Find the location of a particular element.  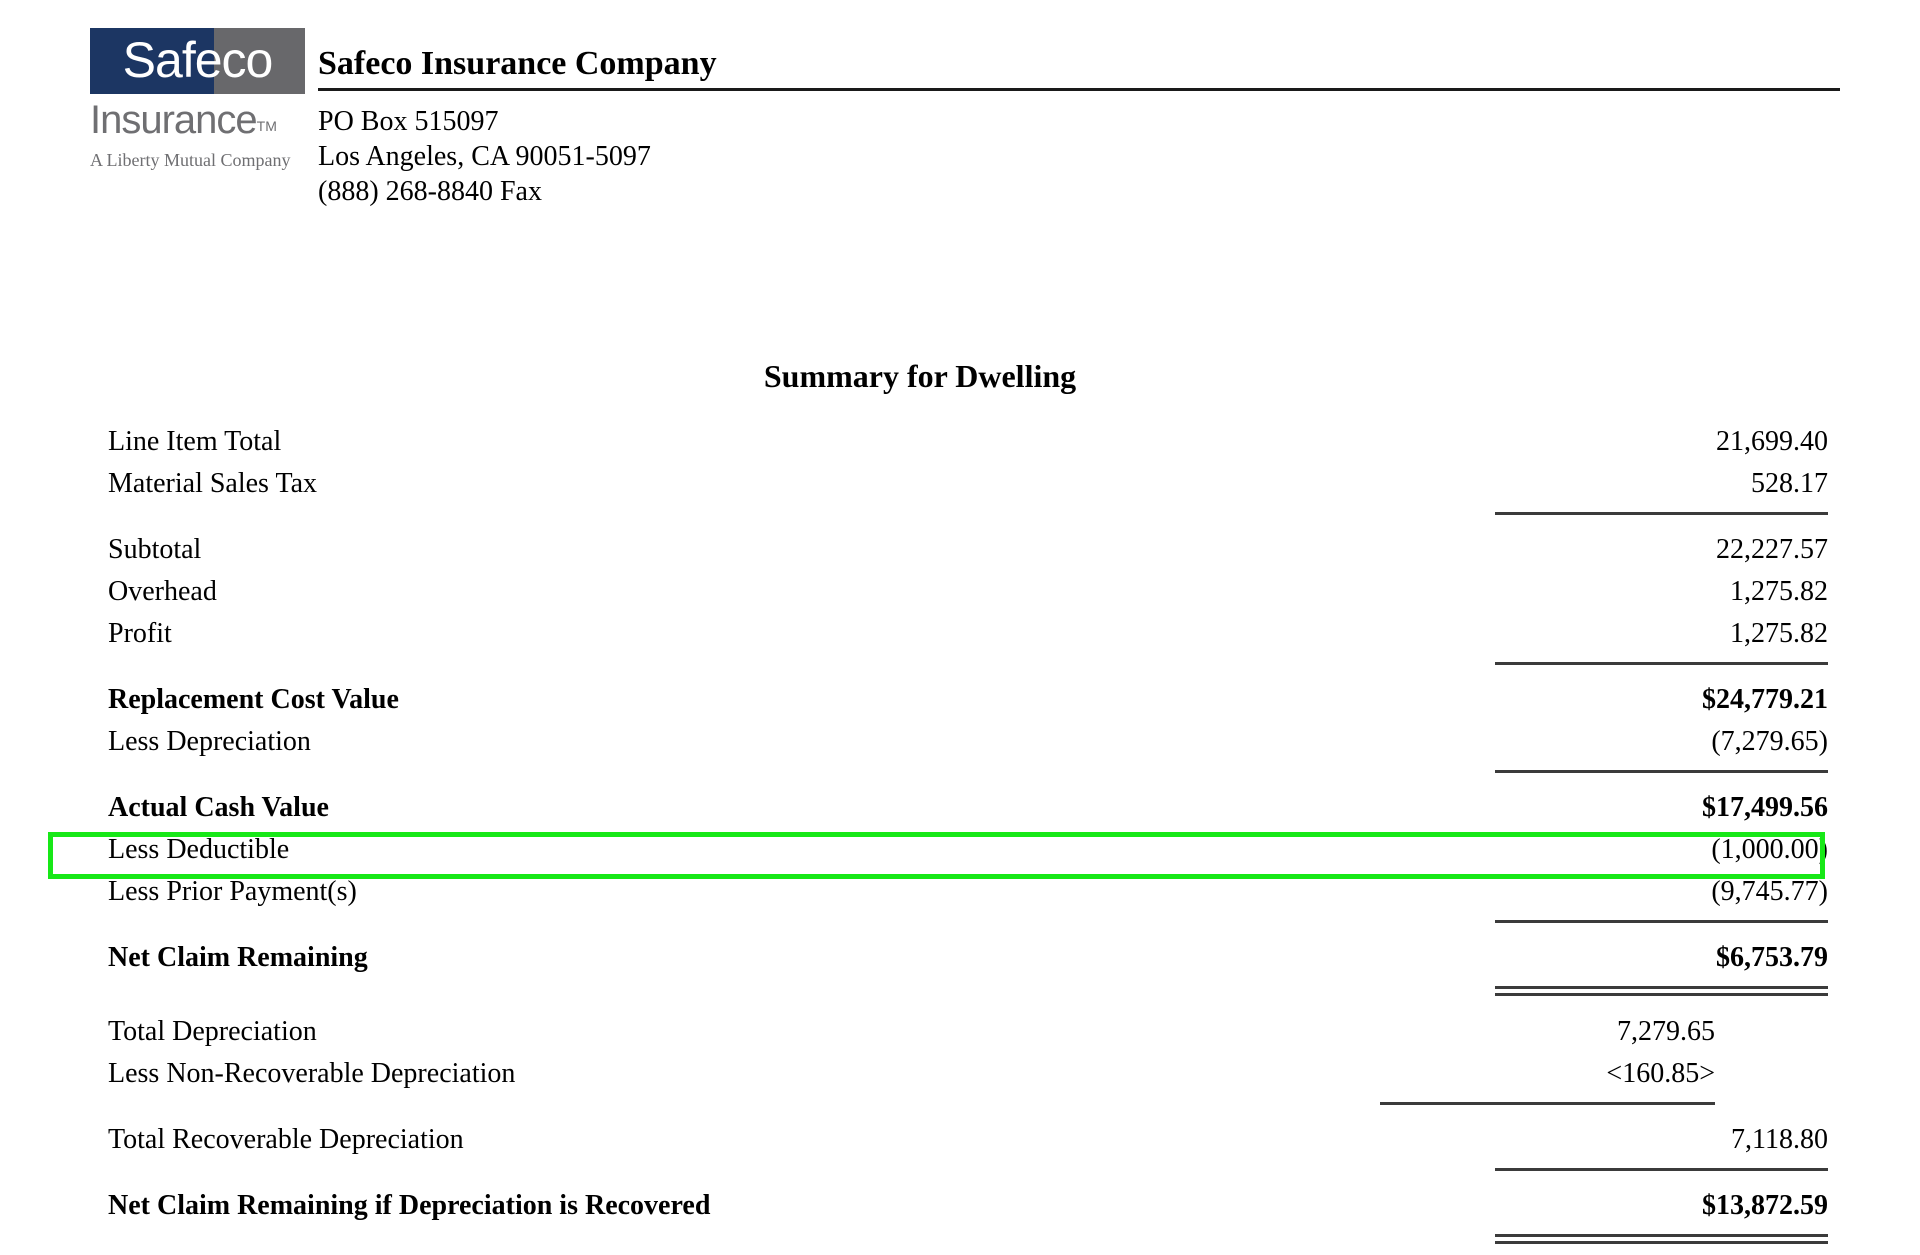

table-row: Overhead 1,275.82 is located at coordinates (960, 592).